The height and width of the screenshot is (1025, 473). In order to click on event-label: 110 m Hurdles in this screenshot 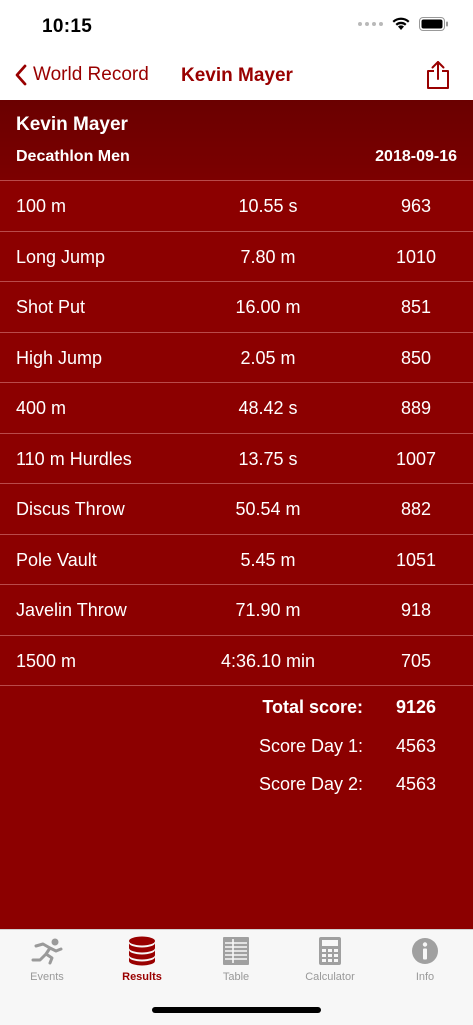, I will do `click(74, 458)`.